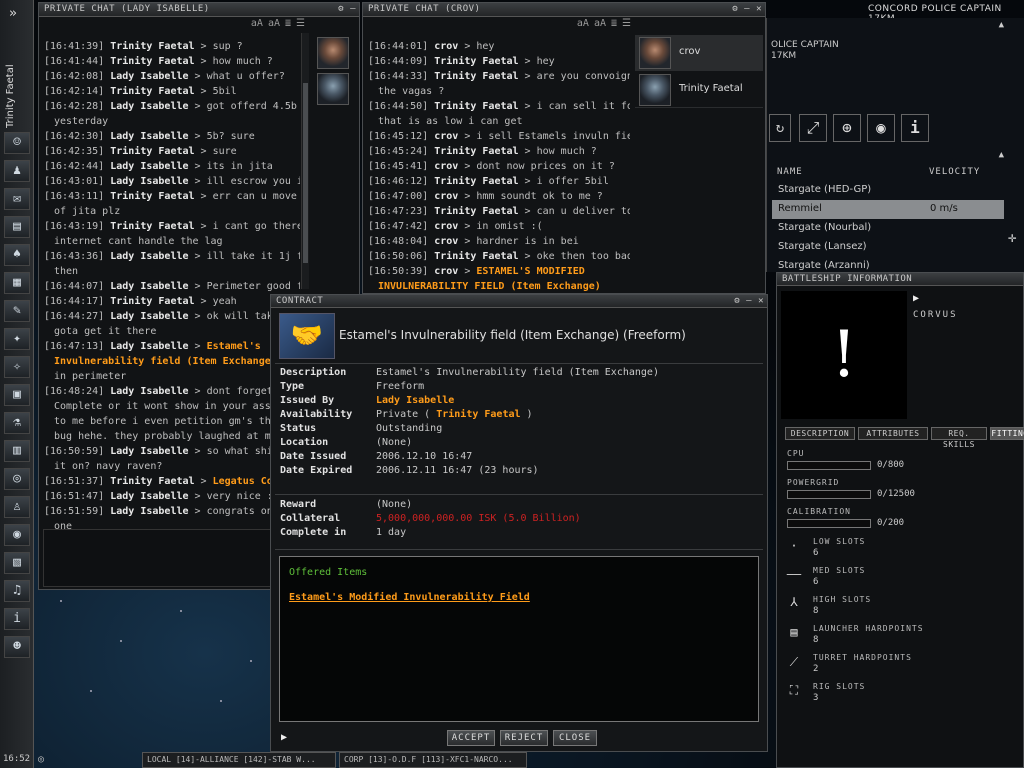  Describe the element at coordinates (292, 386) in the screenshot. I see `field-label: Type` at that location.